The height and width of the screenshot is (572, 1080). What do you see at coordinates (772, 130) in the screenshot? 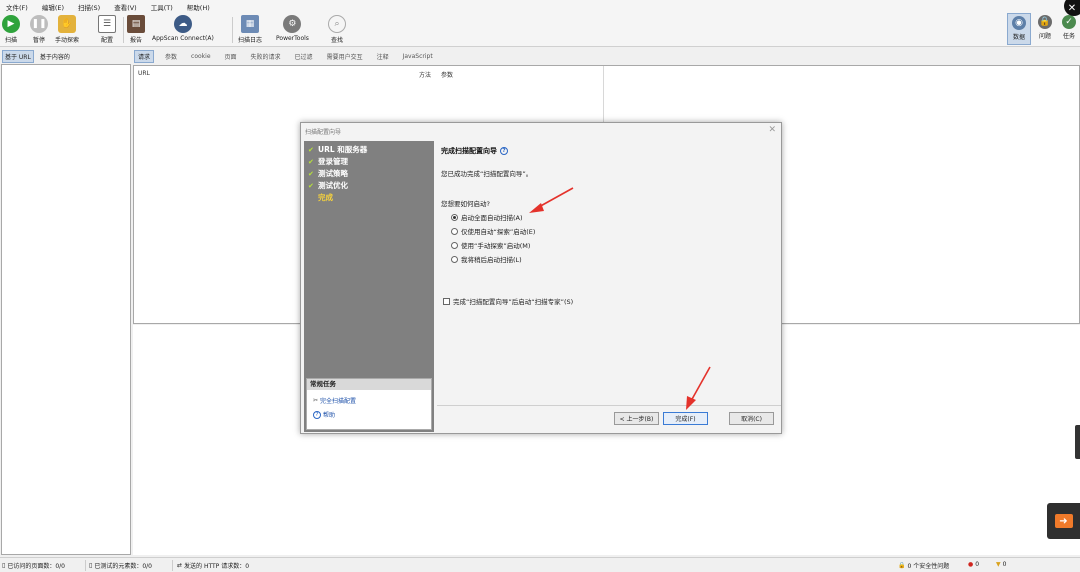
I see `close-icon: ✕` at bounding box center [772, 130].